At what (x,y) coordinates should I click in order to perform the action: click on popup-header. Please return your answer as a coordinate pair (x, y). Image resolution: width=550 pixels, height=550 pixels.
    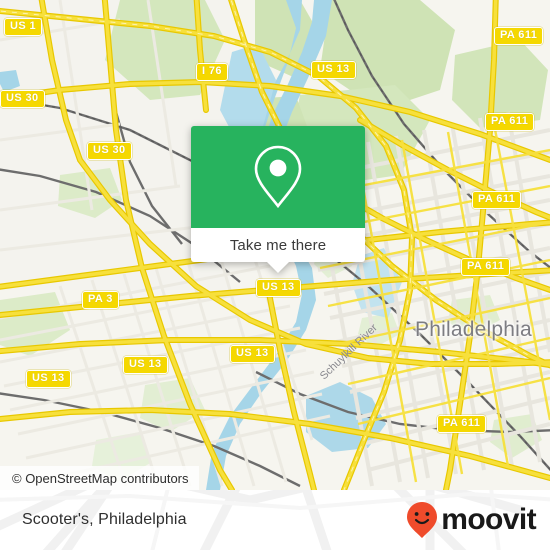
    Looking at the image, I should click on (278, 177).